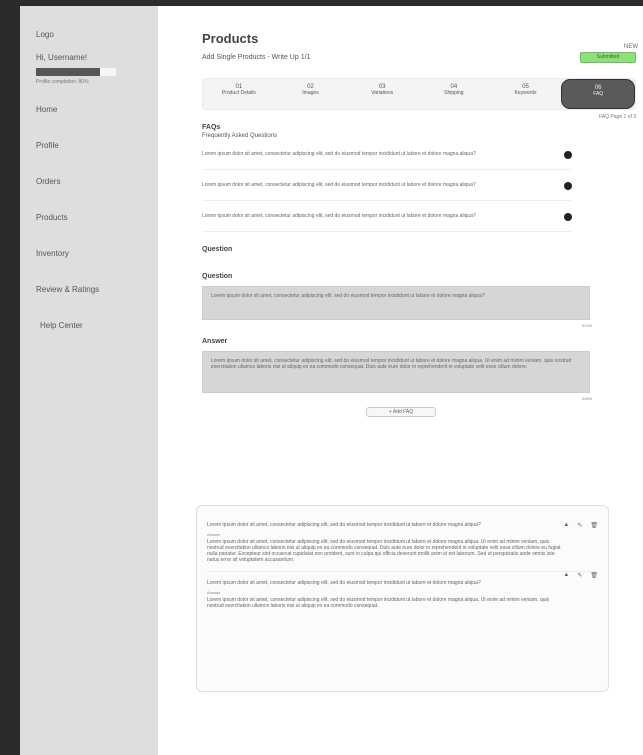 This screenshot has height=755, width=643. I want to click on status-badge: Submitted, so click(608, 57).